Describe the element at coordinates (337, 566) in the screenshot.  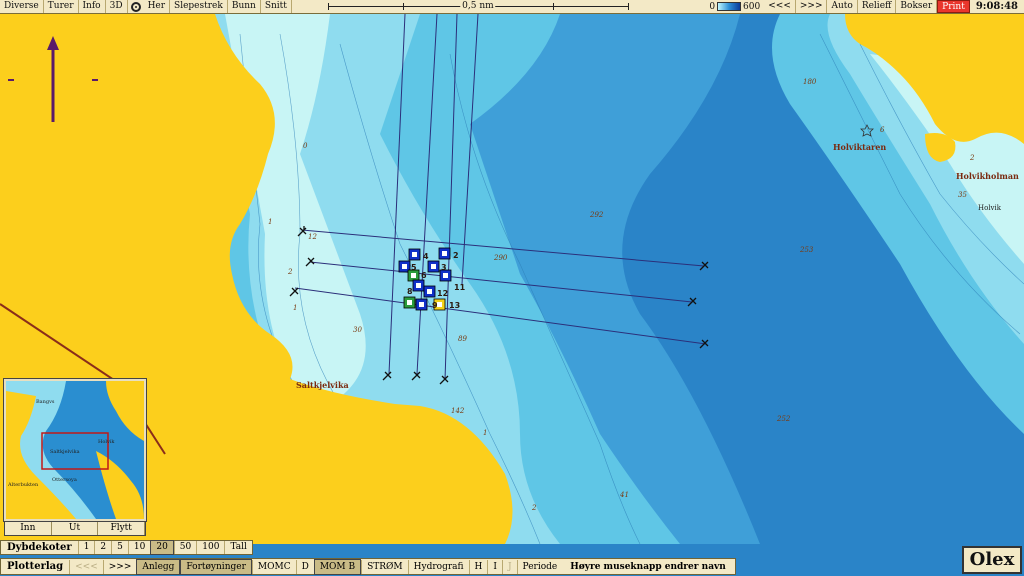
I see `layer-mom-b: MOM B` at that location.